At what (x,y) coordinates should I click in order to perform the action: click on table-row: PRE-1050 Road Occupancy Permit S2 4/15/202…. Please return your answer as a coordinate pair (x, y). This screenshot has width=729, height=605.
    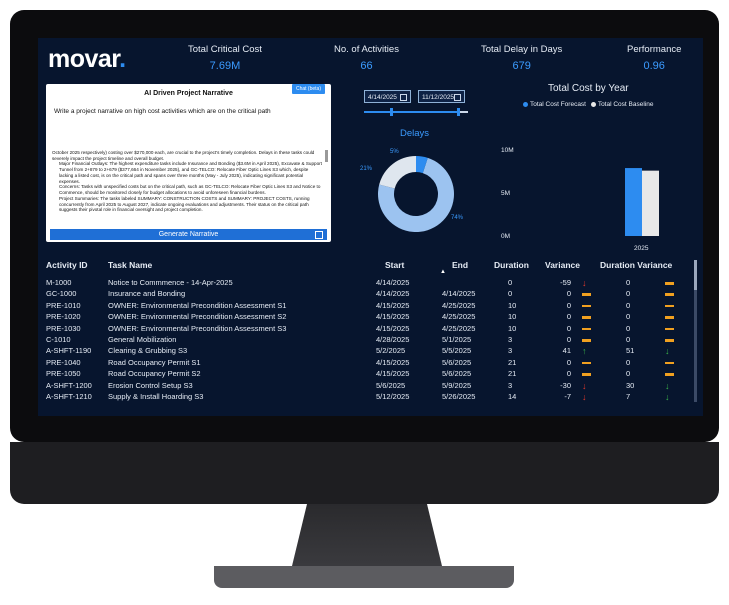
    Looking at the image, I should click on (369, 374).